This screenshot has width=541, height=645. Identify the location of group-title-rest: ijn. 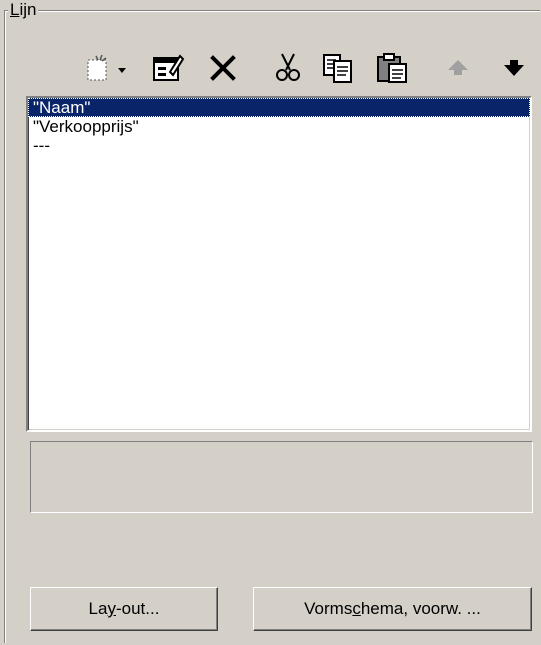
(28, 9).